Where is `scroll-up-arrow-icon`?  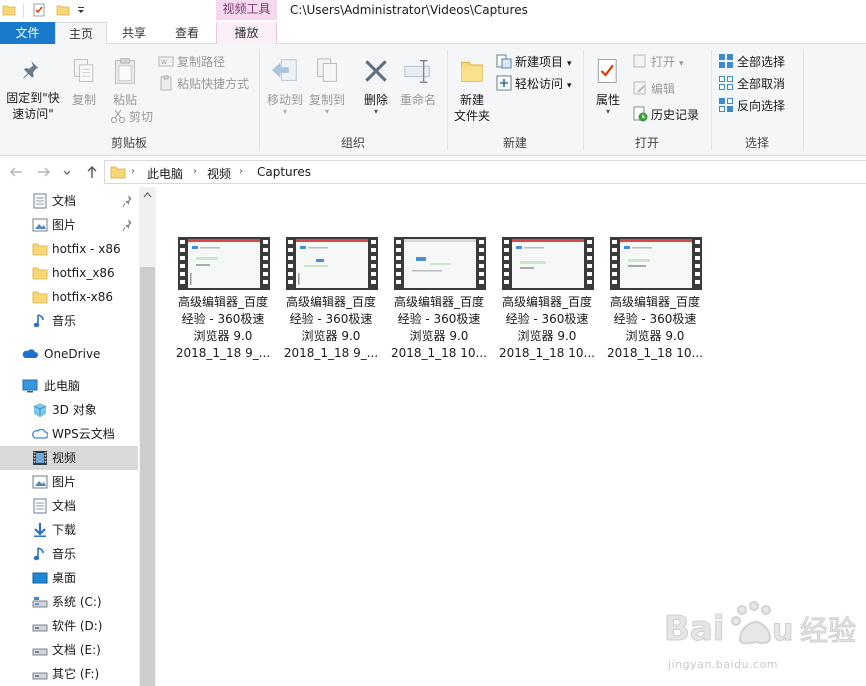 scroll-up-arrow-icon is located at coordinates (147, 195).